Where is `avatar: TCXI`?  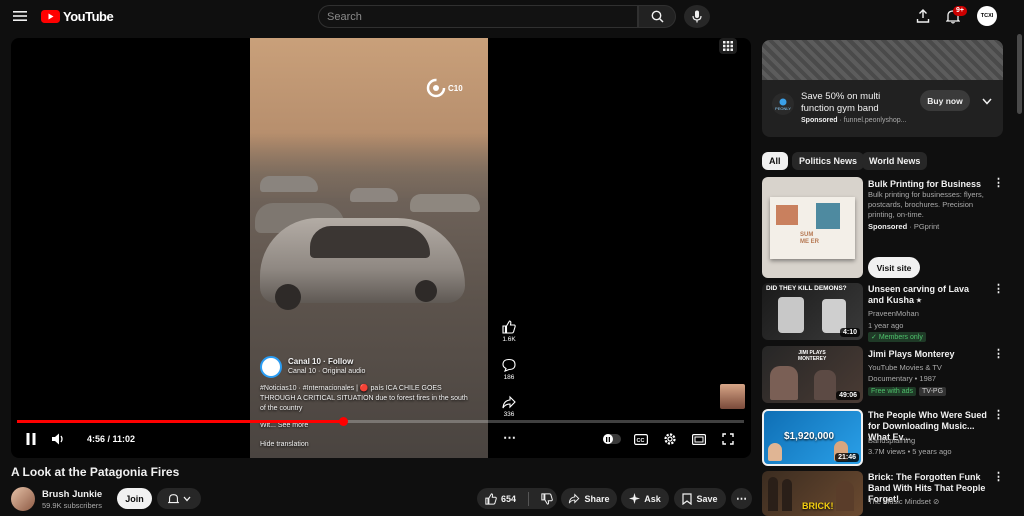 avatar: TCXI is located at coordinates (987, 16).